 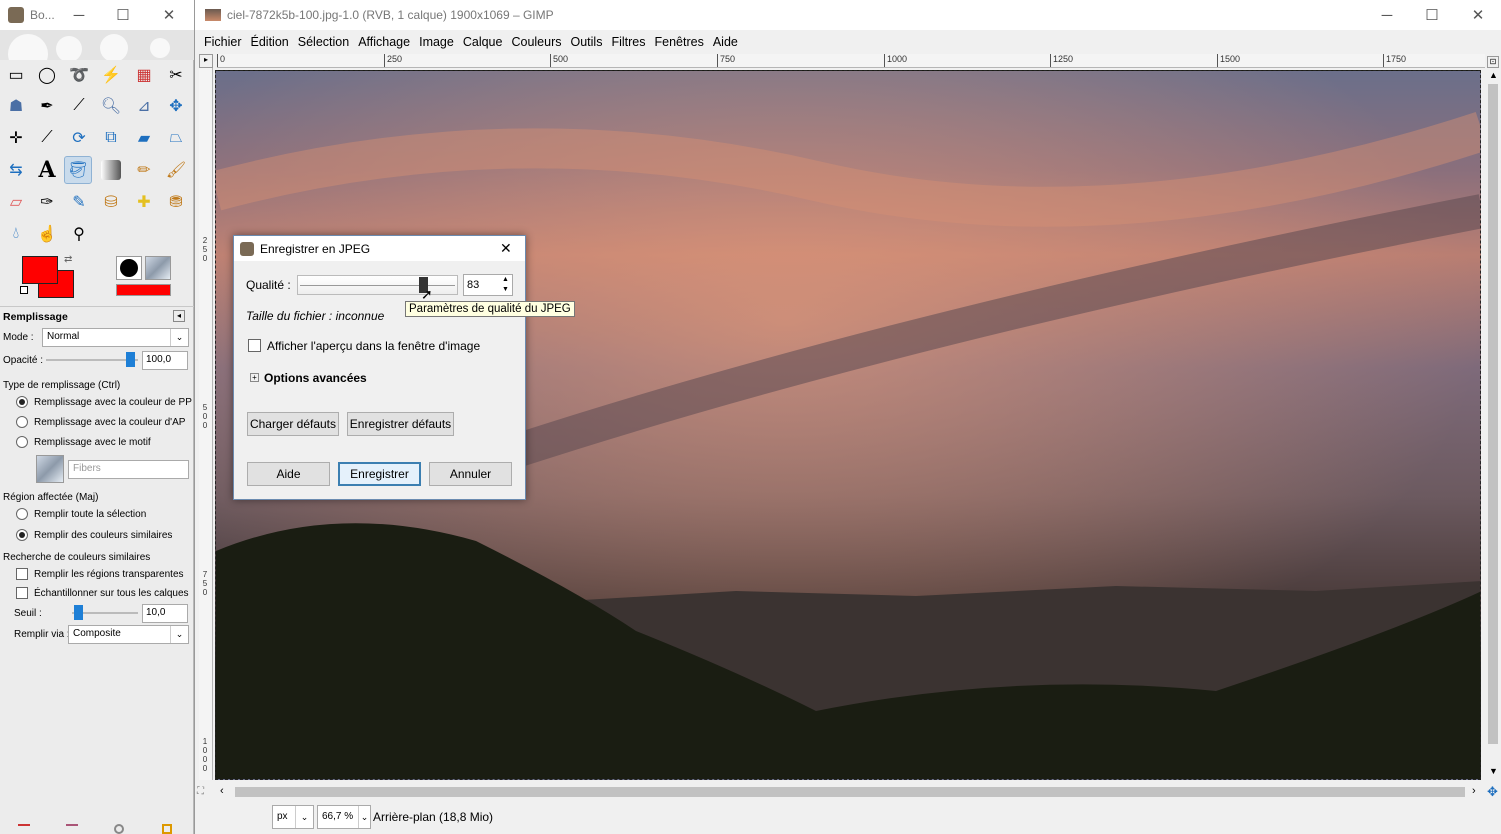 What do you see at coordinates (1478, 15) in the screenshot?
I see `image-close-button: ✕` at bounding box center [1478, 15].